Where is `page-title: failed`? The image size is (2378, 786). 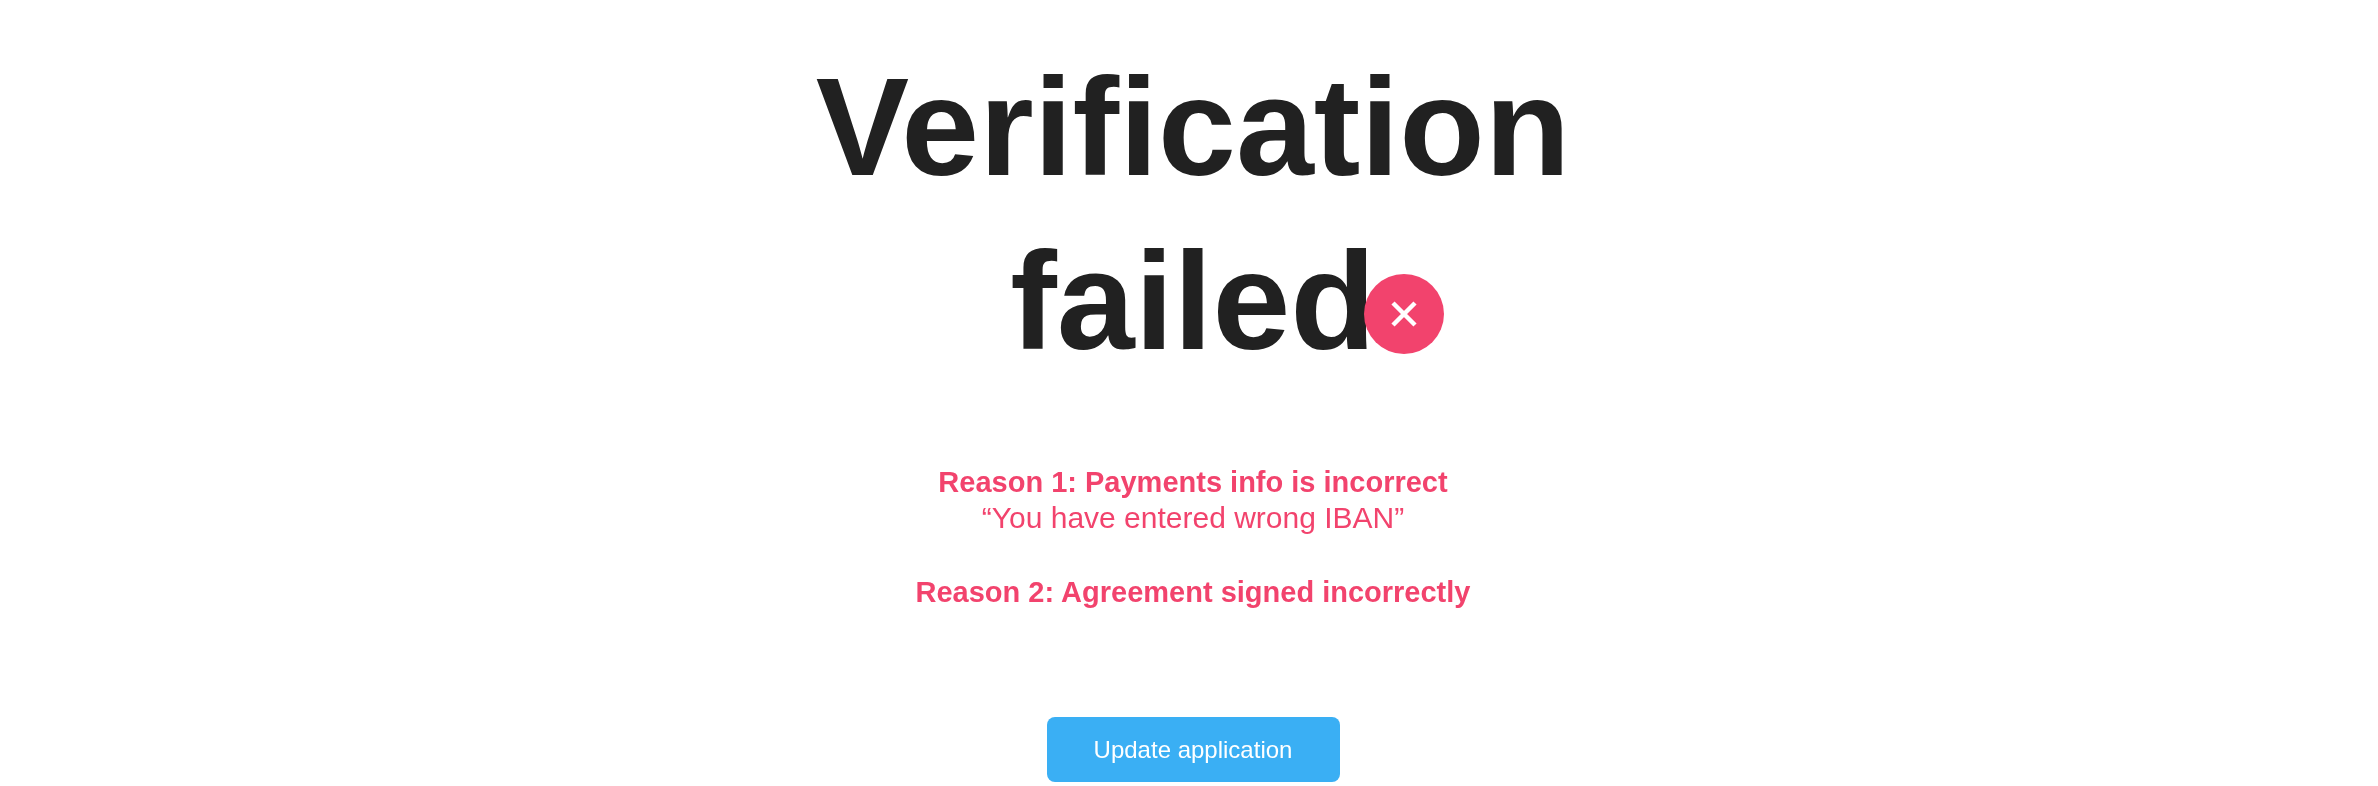
page-title: failed is located at coordinates (1193, 301).